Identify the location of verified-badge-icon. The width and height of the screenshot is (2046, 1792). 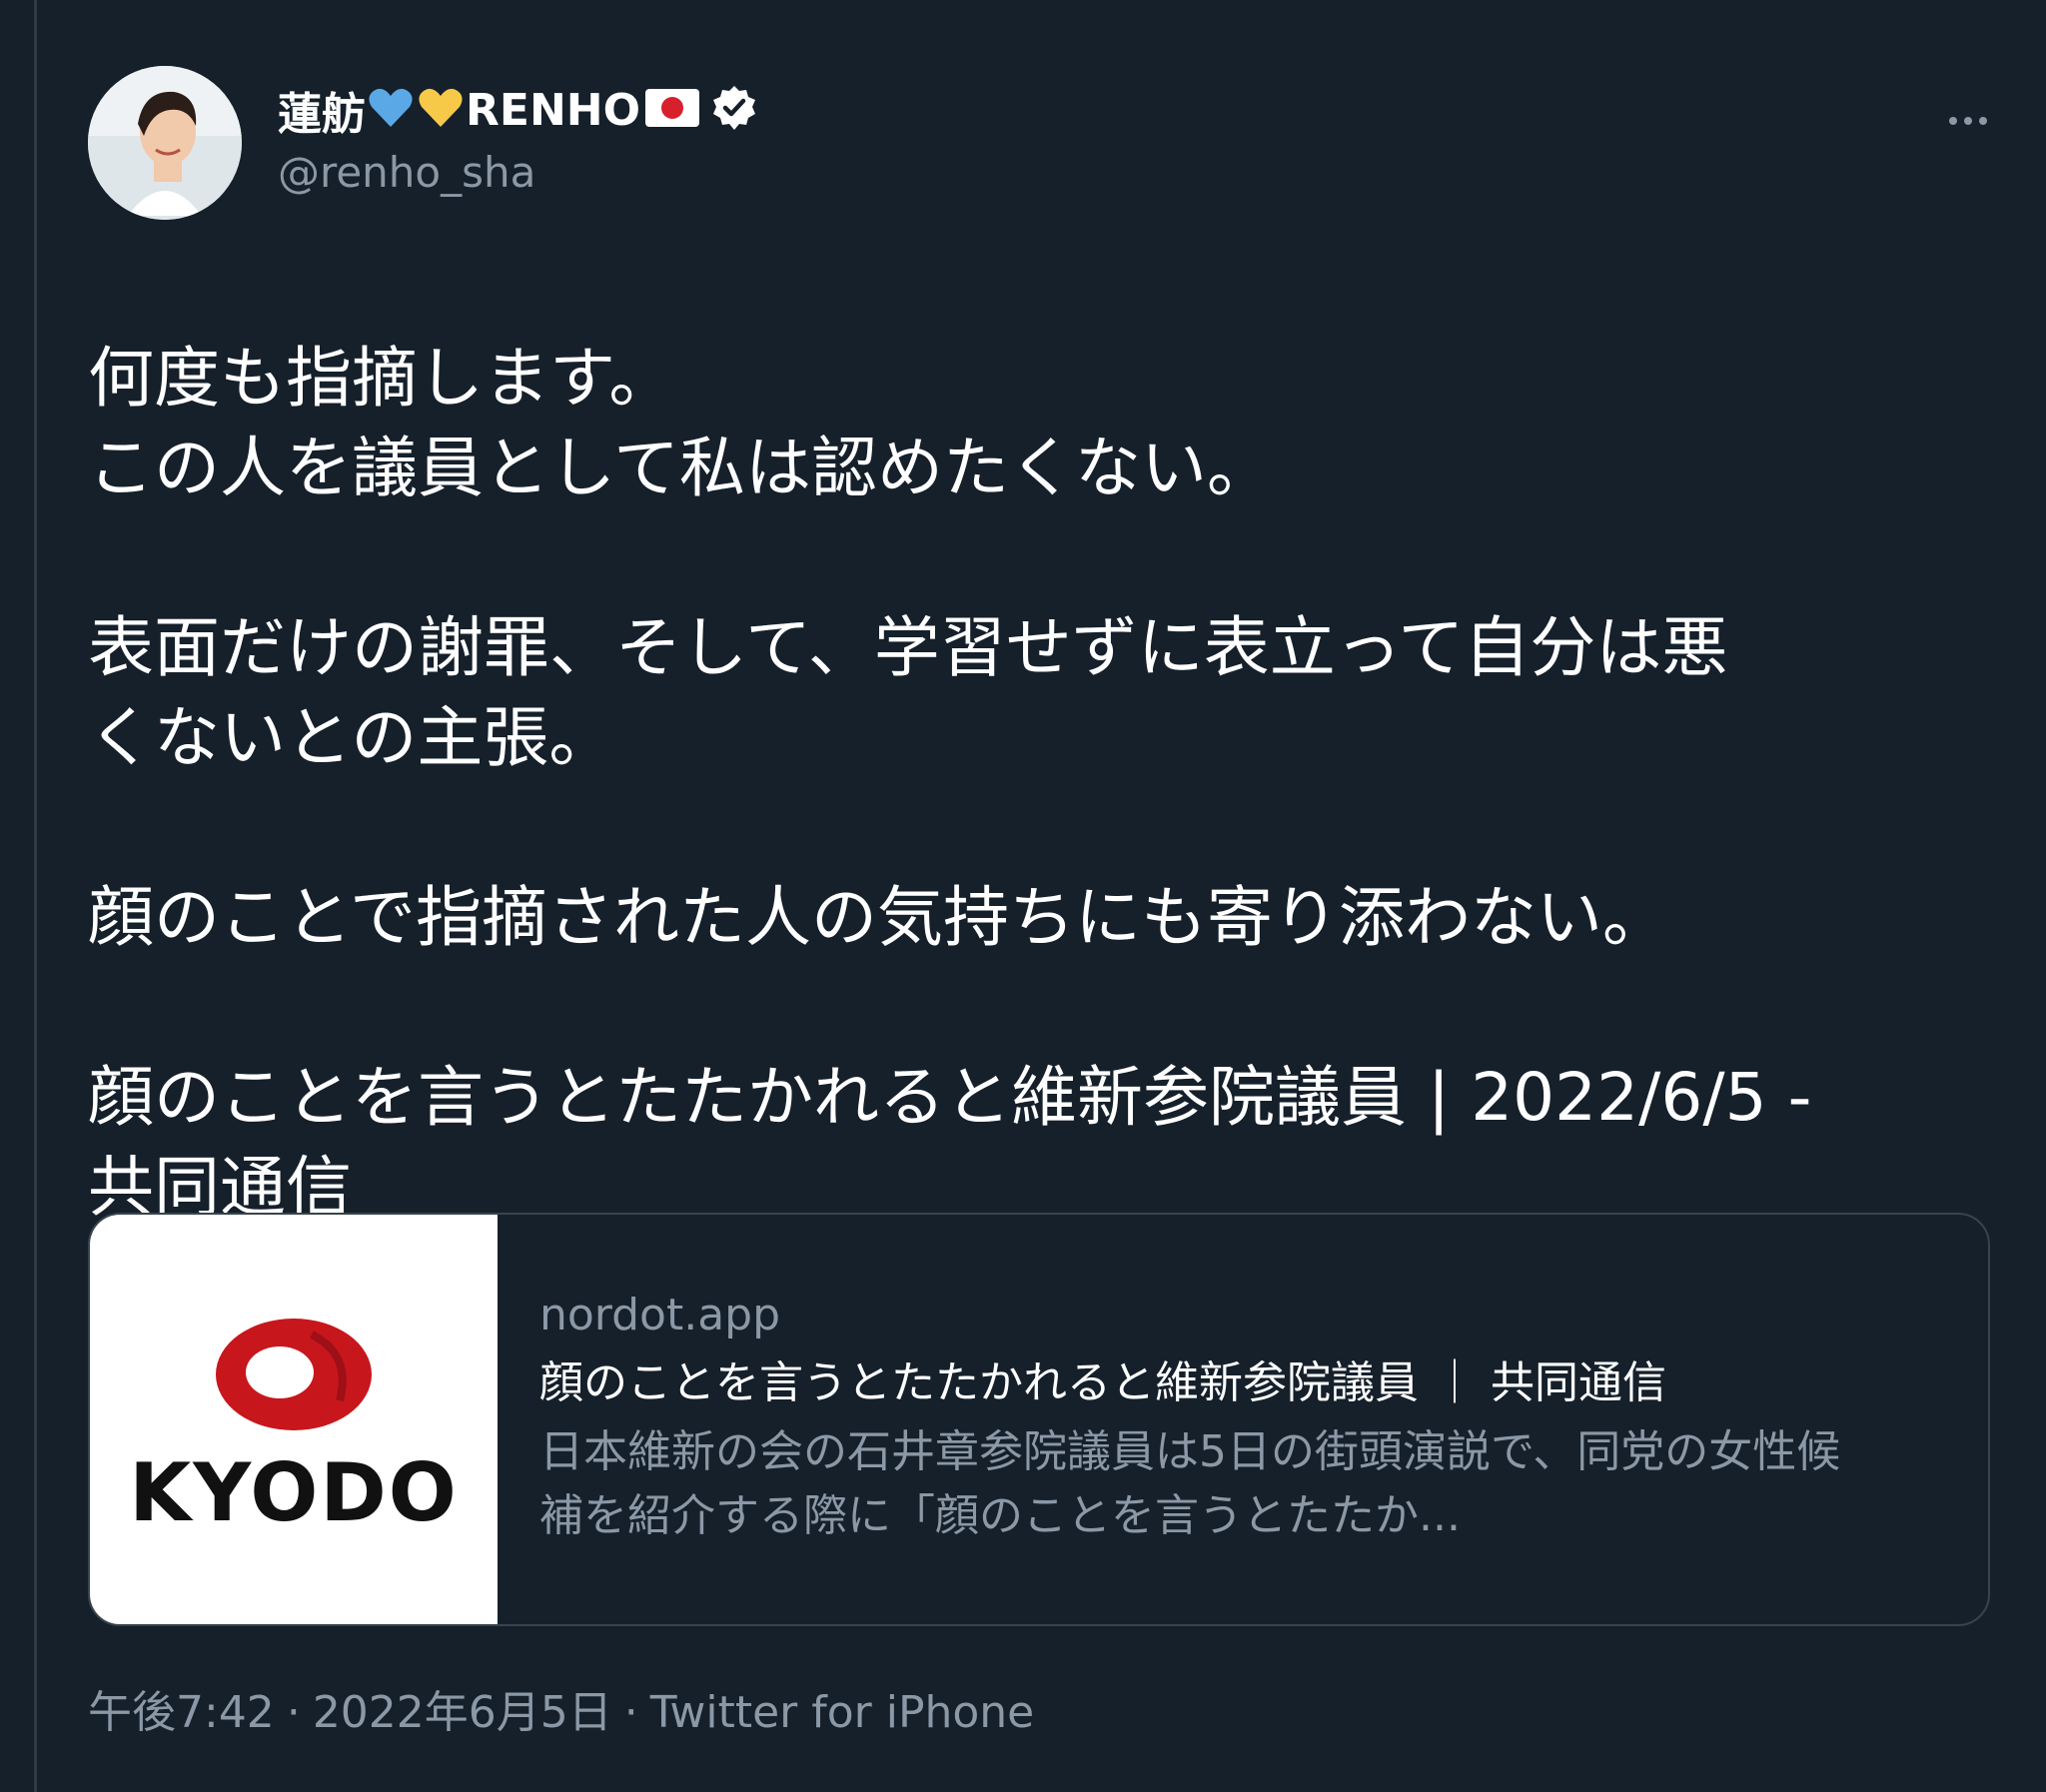
(734, 110).